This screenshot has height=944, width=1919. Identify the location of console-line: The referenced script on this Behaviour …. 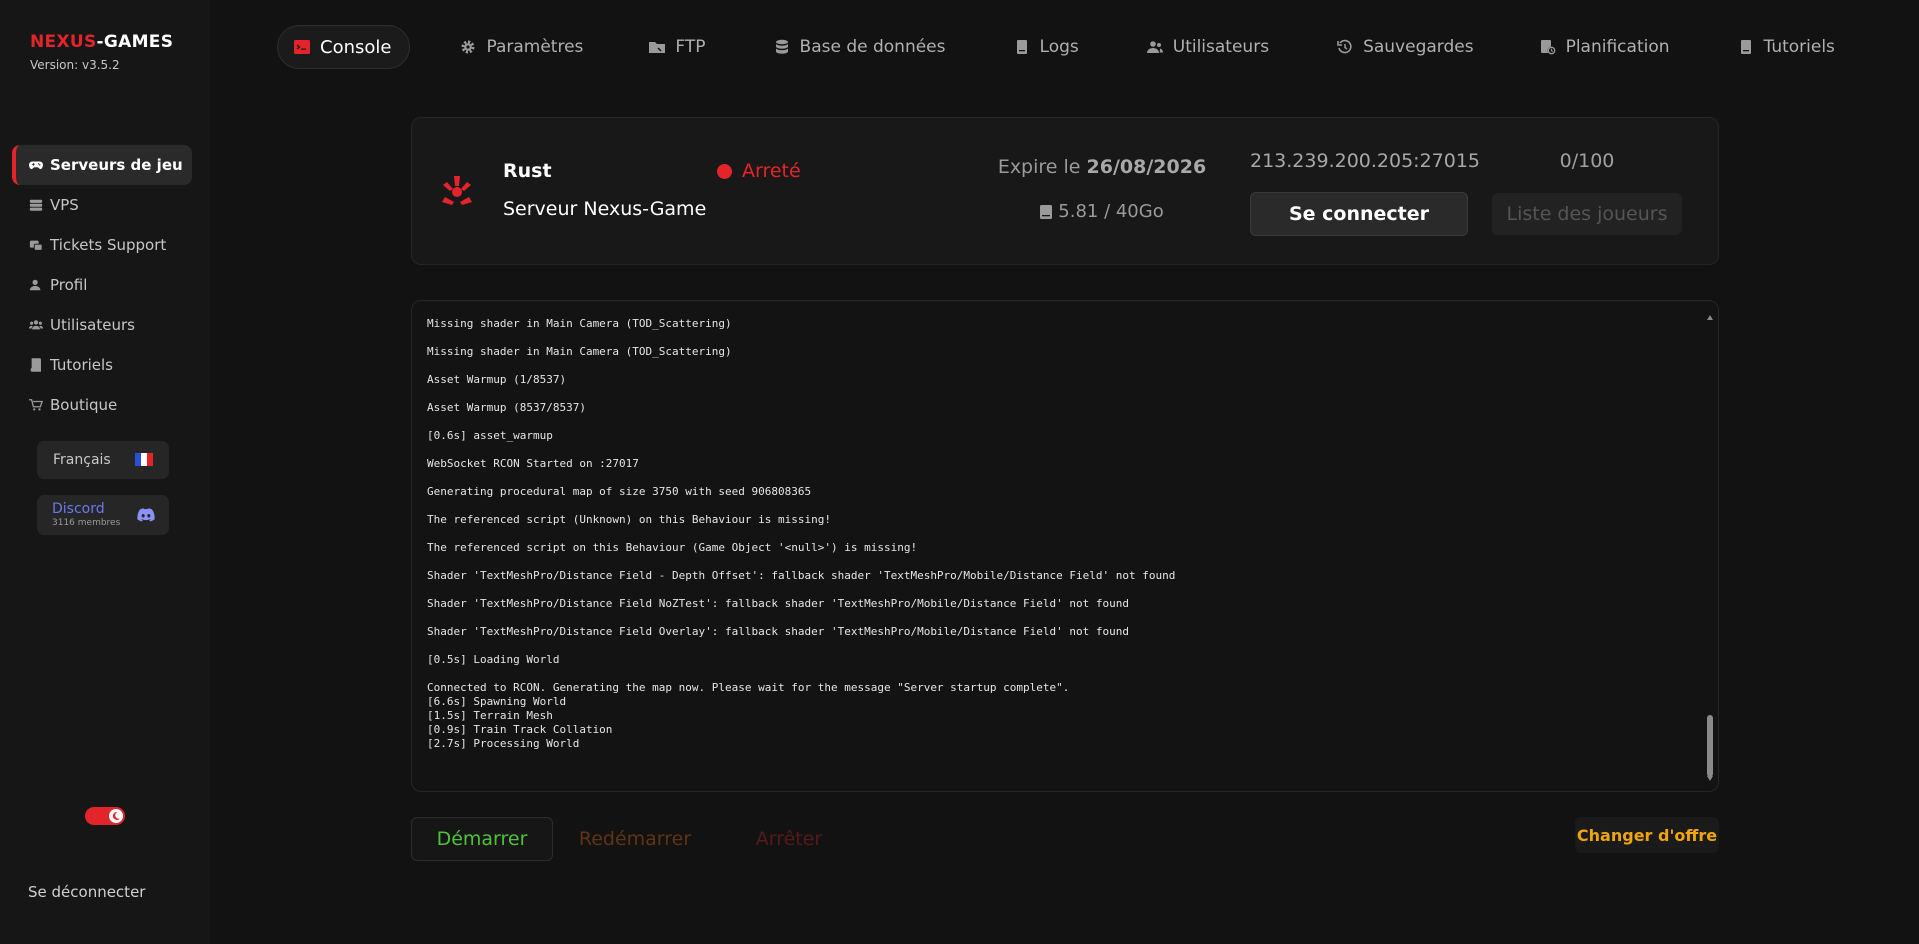
(672, 547).